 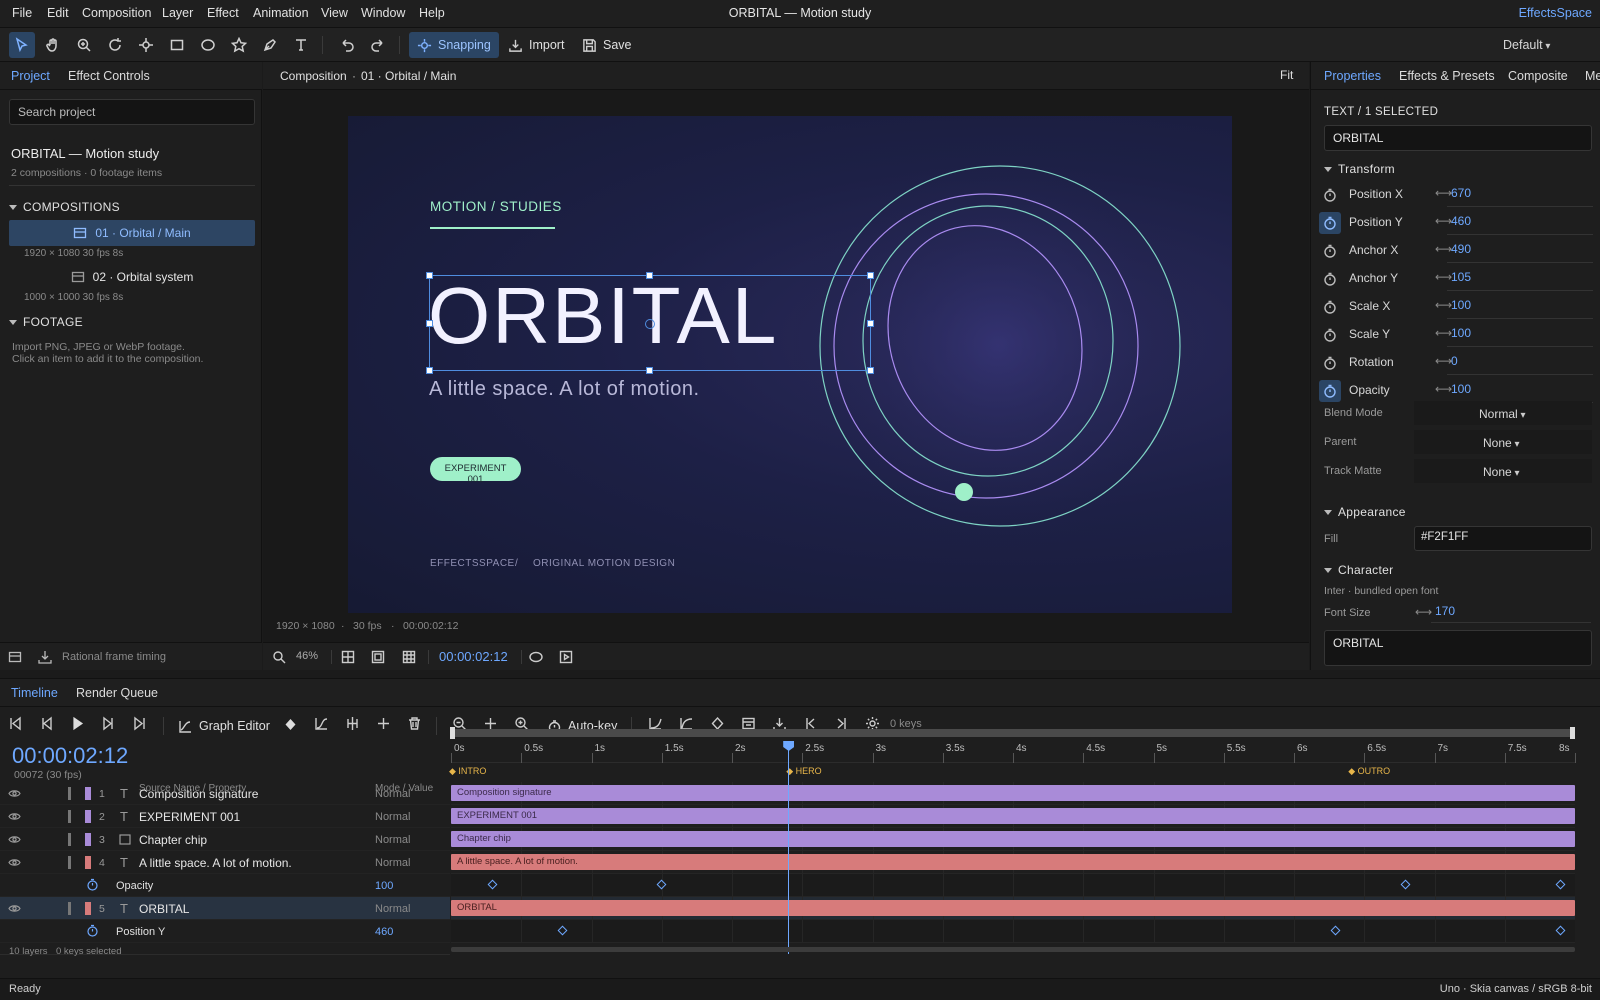 What do you see at coordinates (1520, 307) in the screenshot?
I see `scale-x-field: 100` at bounding box center [1520, 307].